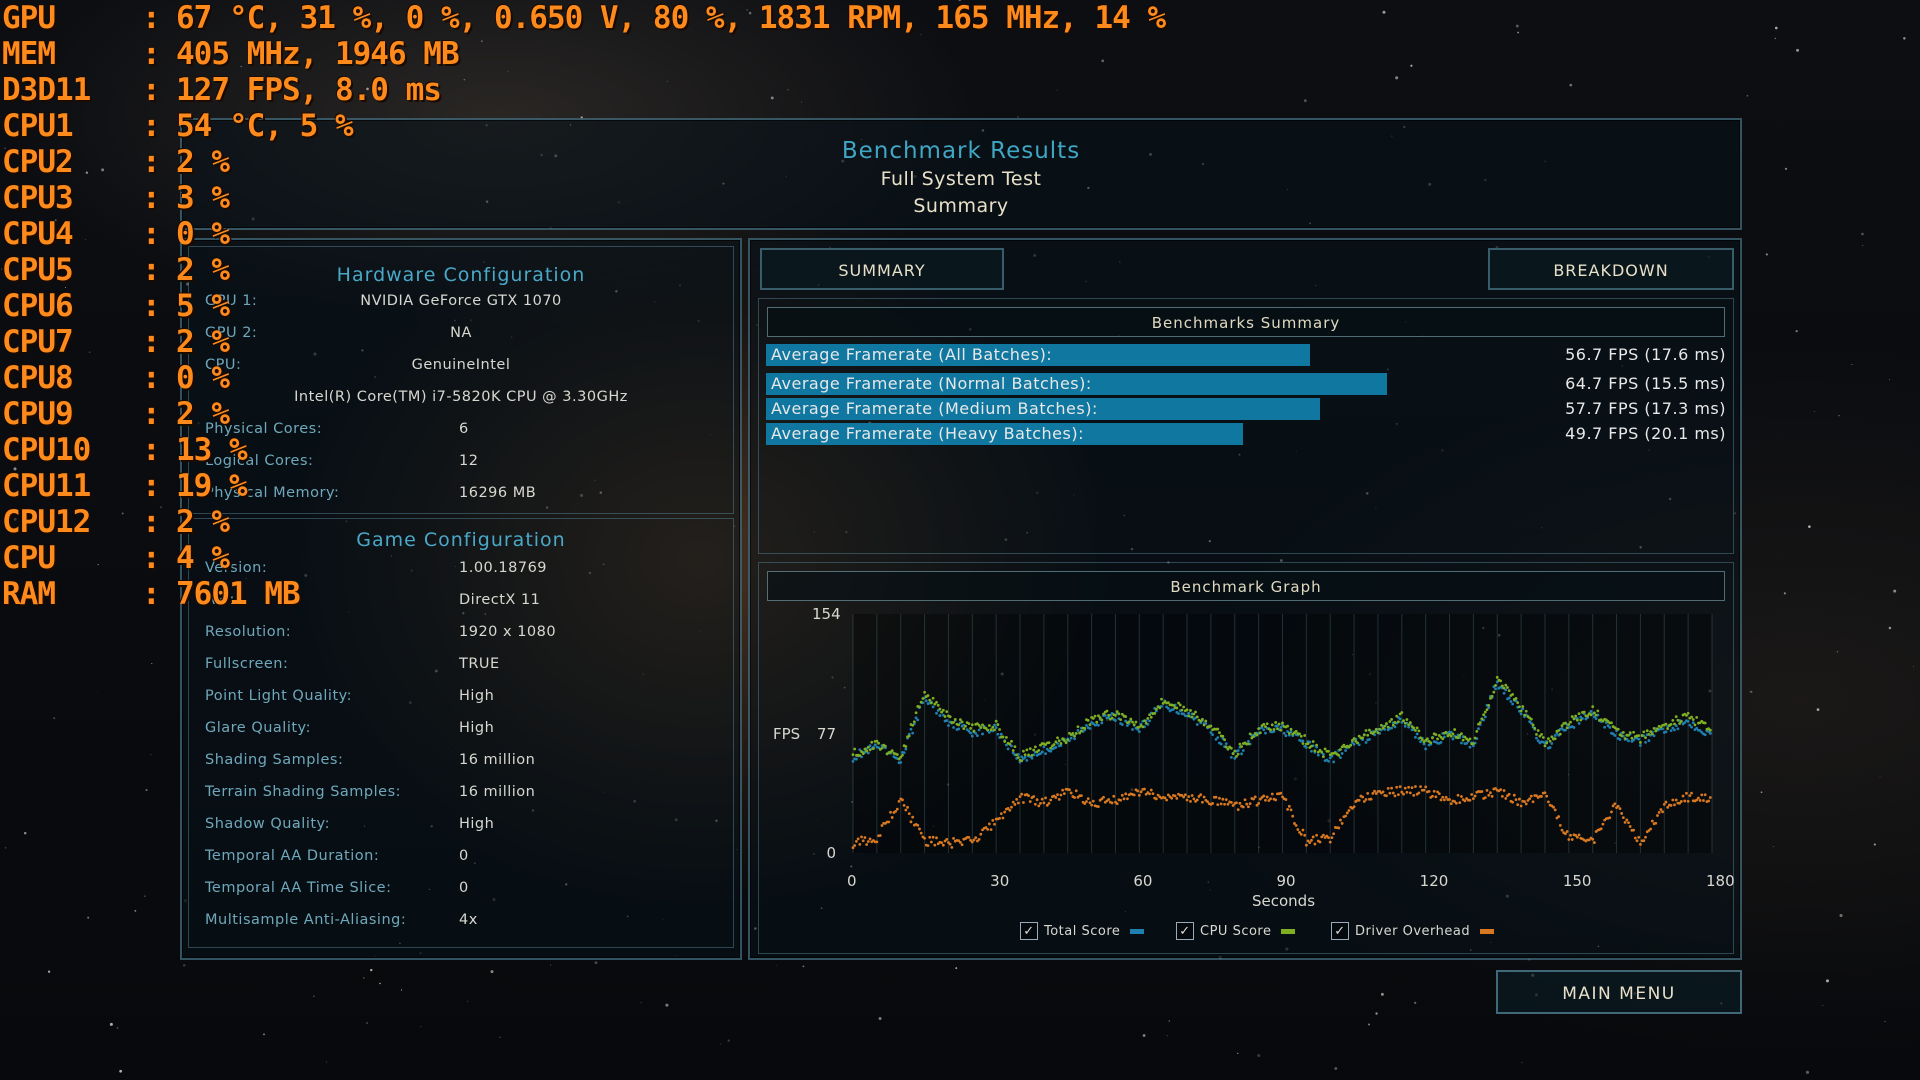 This screenshot has height=1080, width=1920. What do you see at coordinates (1236, 931) in the screenshot?
I see `legend-item: ✓ CPU Score` at bounding box center [1236, 931].